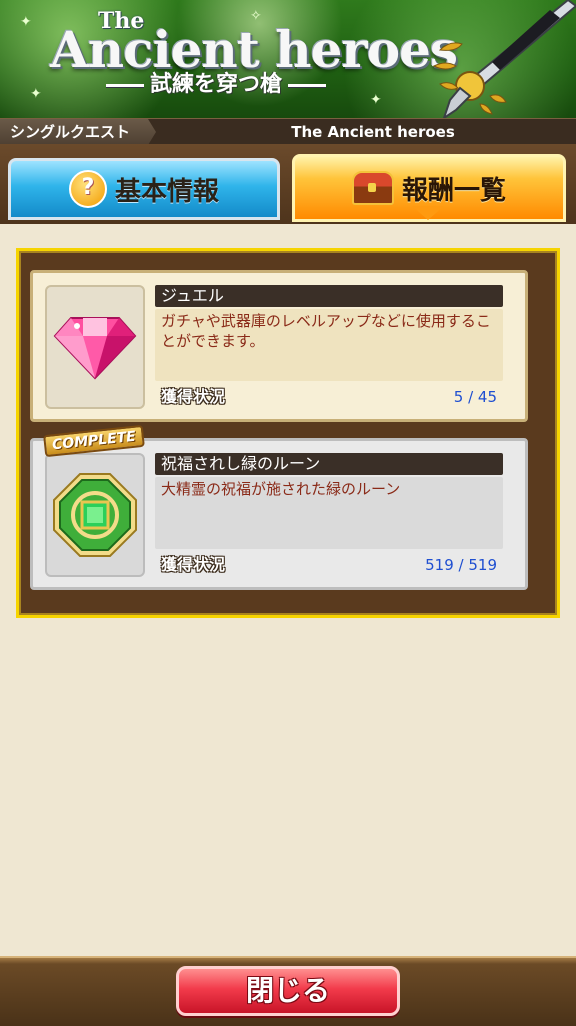  I want to click on tab-basic-info-label: 基本情報, so click(166, 191).